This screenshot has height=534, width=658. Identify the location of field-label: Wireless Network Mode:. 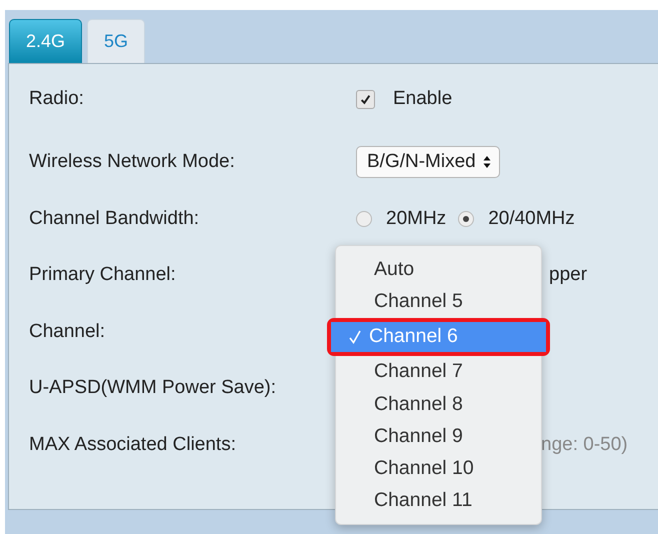
(132, 161).